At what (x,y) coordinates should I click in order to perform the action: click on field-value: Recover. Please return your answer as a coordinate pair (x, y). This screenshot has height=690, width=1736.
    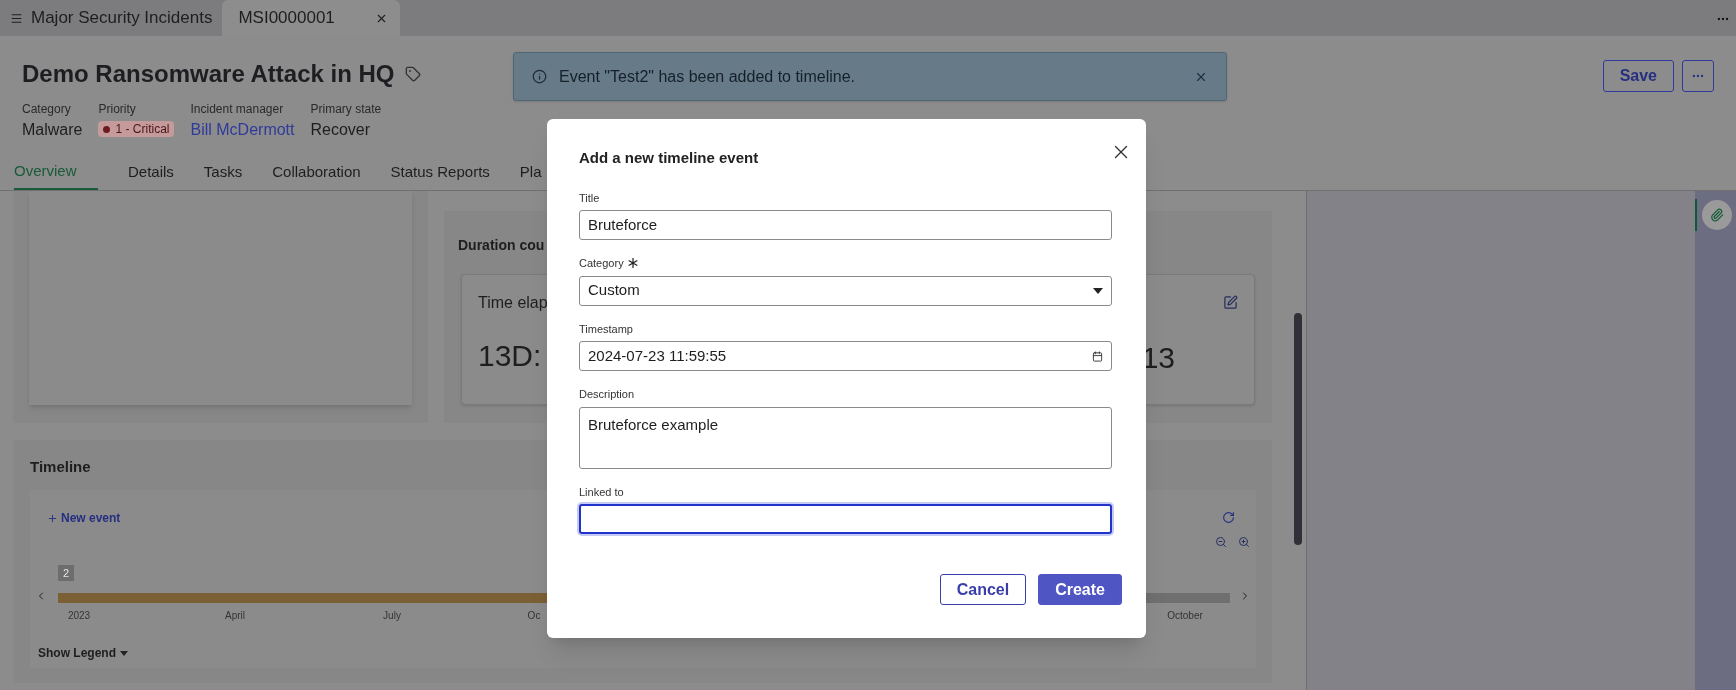
    Looking at the image, I should click on (341, 130).